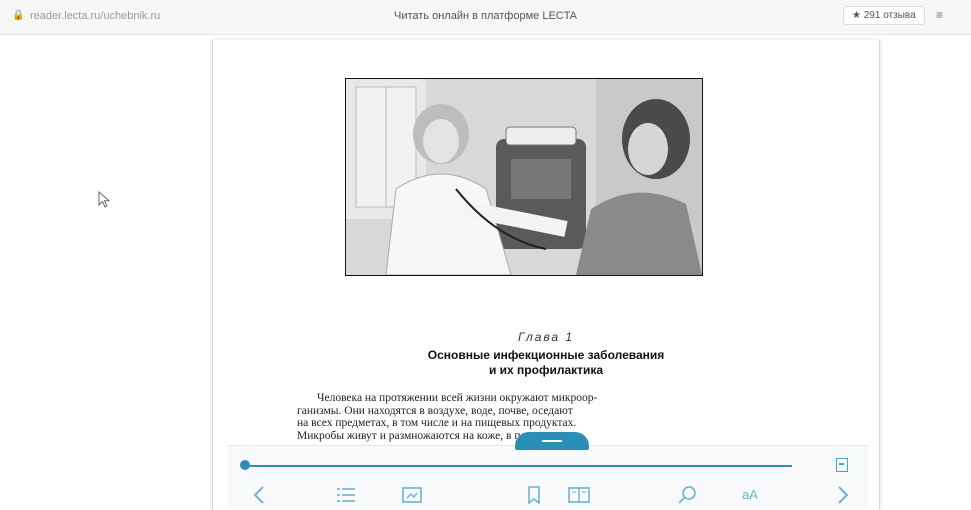  Describe the element at coordinates (245, 465) in the screenshot. I see `page-progress-thumb` at that location.